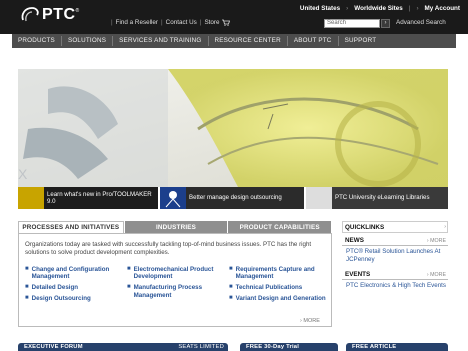 Image resolution: width=468 pixels, height=351 pixels. What do you see at coordinates (225, 22) in the screenshot?
I see `cart-icon` at bounding box center [225, 22].